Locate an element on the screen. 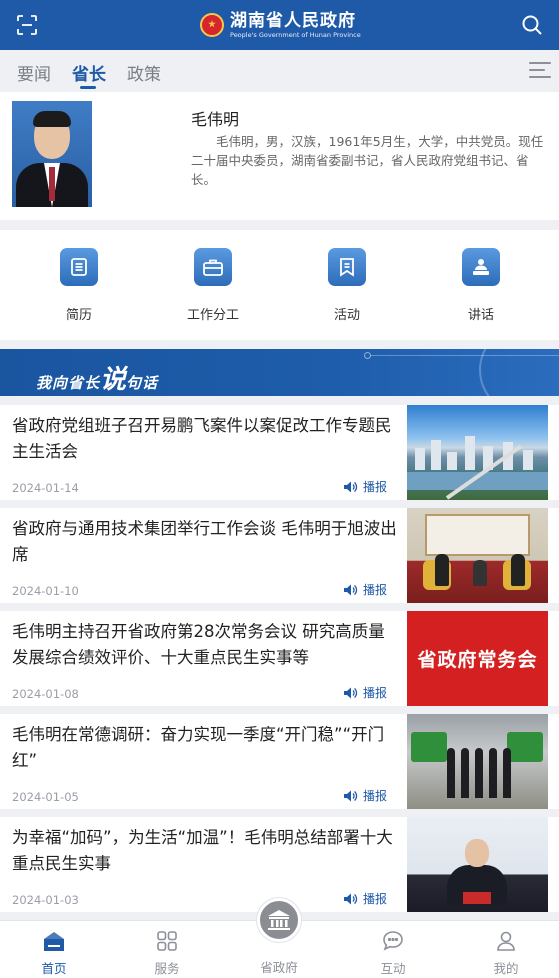  news-date: 2024-01-14 is located at coordinates (45, 488).